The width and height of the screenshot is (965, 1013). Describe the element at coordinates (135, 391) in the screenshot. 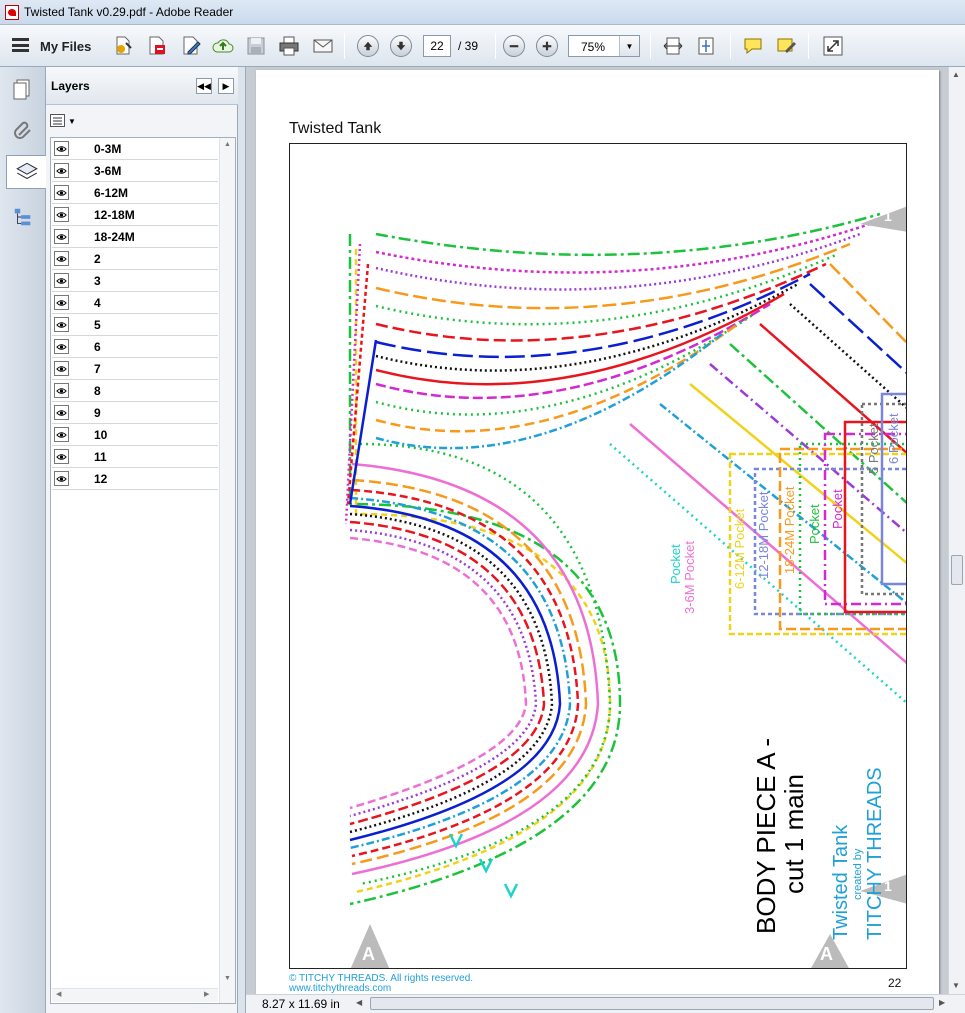

I see `layer-row: 8` at that location.